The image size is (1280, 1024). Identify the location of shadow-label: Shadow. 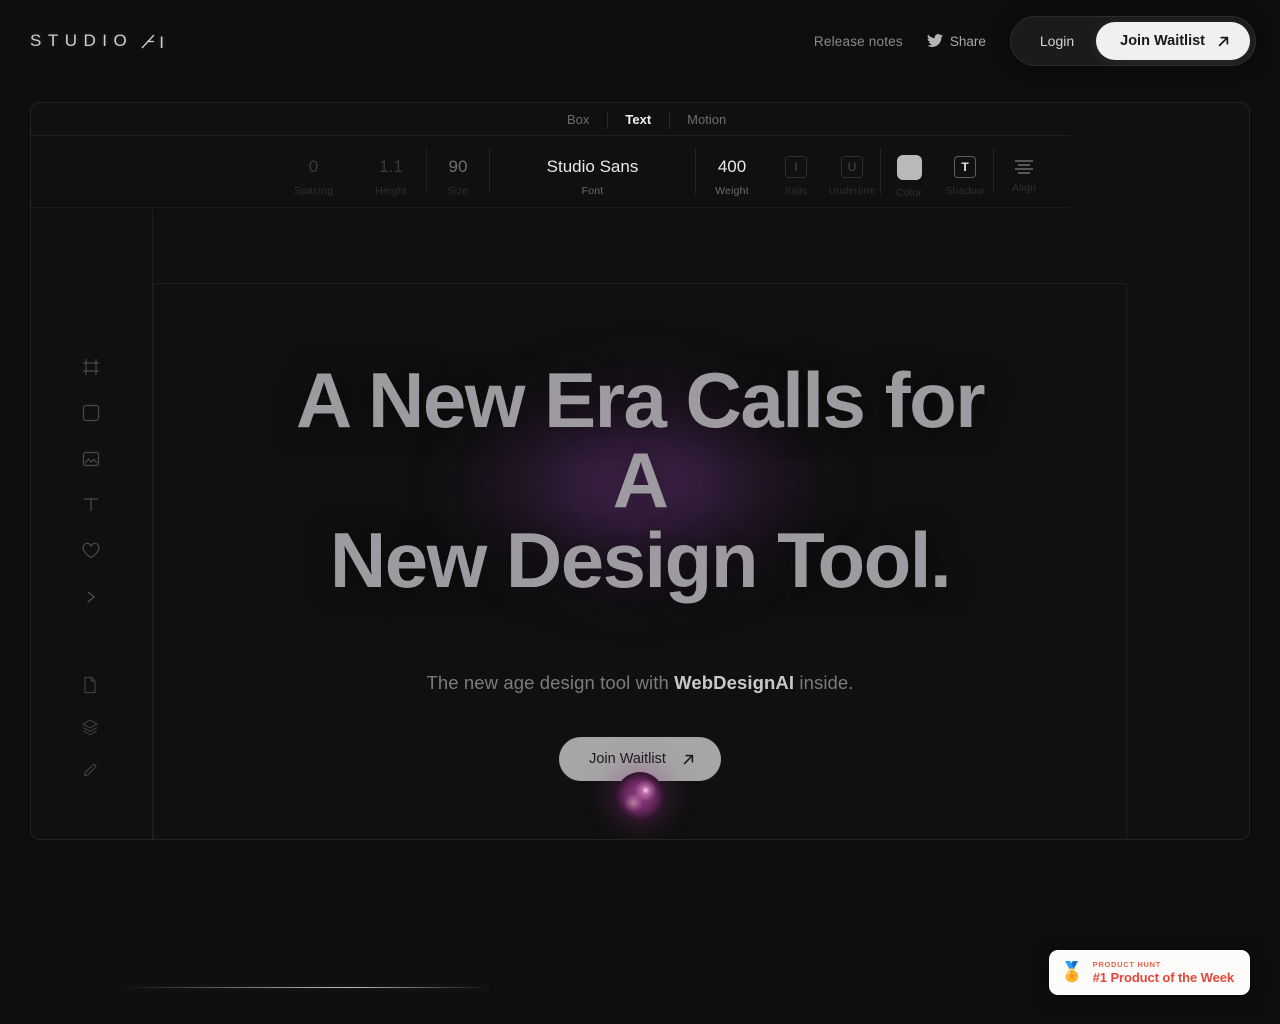
(965, 191).